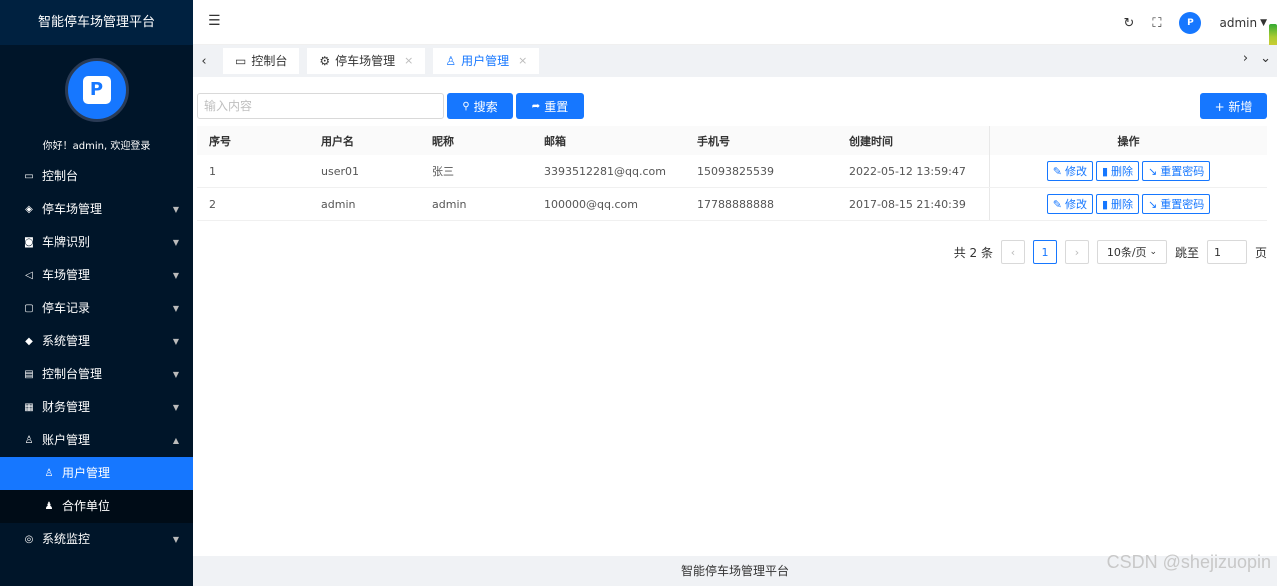 This screenshot has height=586, width=1277. I want to click on table-header: 序号 用户名 昵称 邮箱 手机号 创建时间 操作, so click(732, 140).